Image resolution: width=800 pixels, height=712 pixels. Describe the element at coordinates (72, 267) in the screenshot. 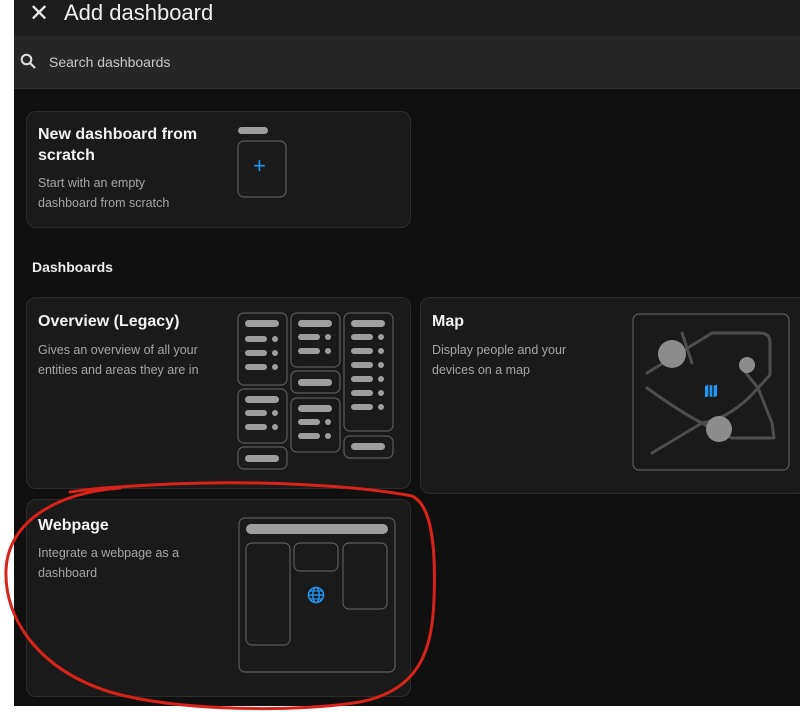

I see `section-heading: Dashboards` at that location.